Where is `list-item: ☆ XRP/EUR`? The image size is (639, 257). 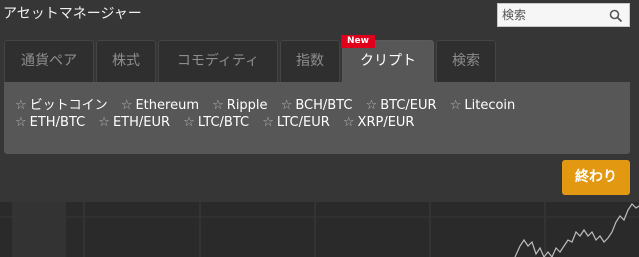
list-item: ☆ XRP/EUR is located at coordinates (379, 122).